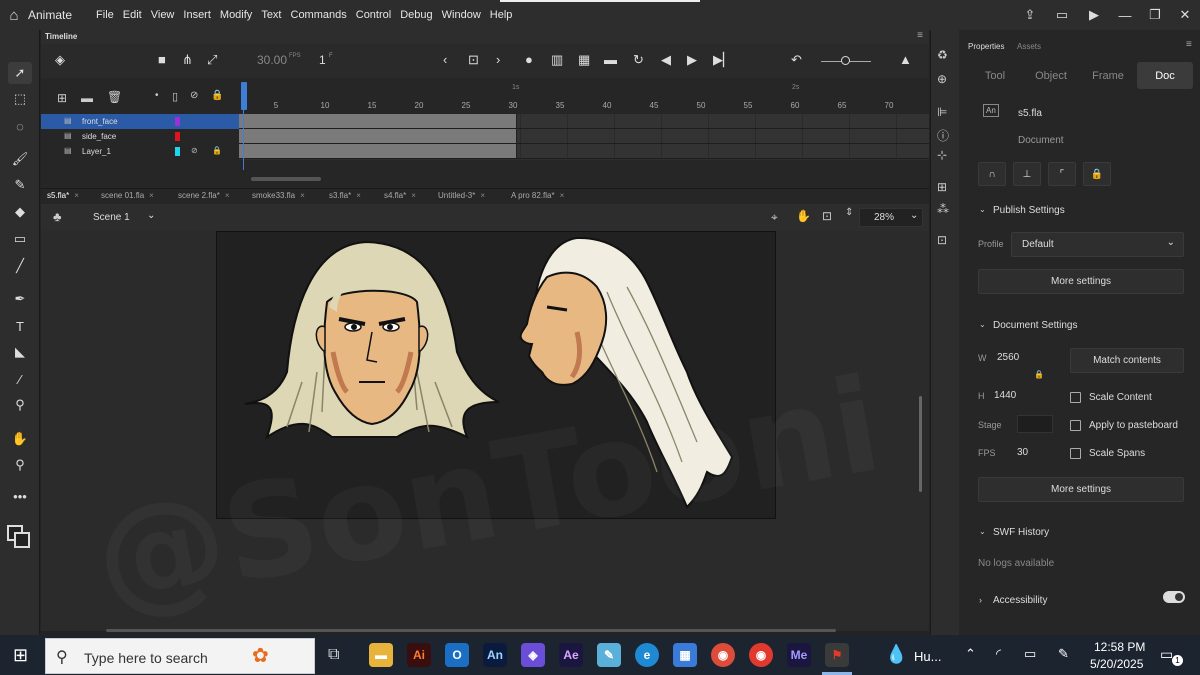  I want to click on snap-settings-icon: ⊥, so click(1027, 174).